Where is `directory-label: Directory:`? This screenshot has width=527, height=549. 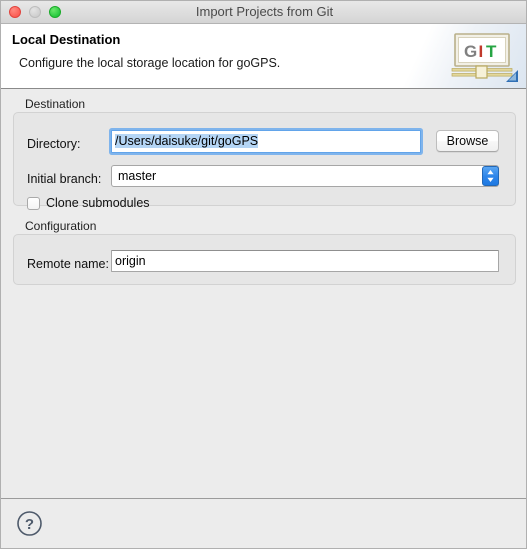
directory-label: Directory: is located at coordinates (54, 144).